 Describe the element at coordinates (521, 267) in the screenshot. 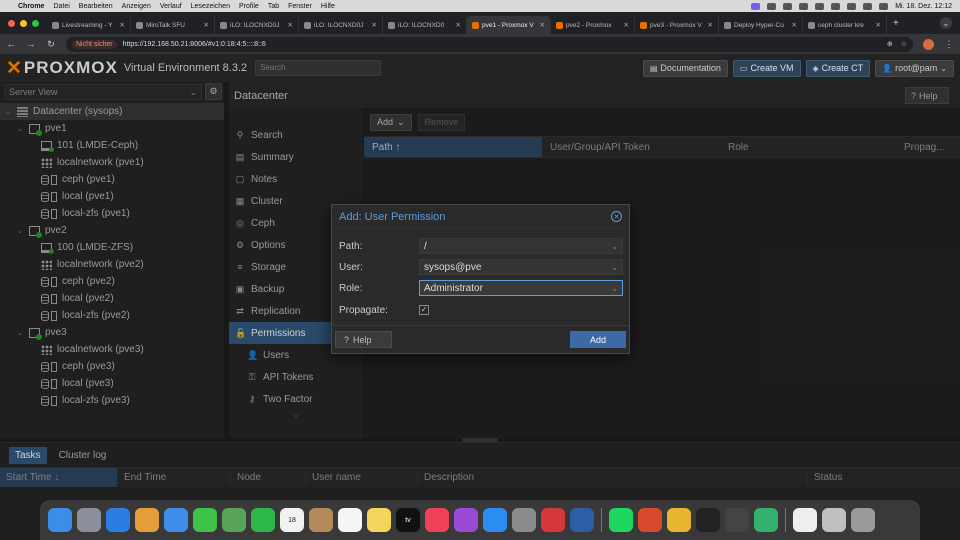

I see `user-combobox: sysops@pve ⌄` at that location.